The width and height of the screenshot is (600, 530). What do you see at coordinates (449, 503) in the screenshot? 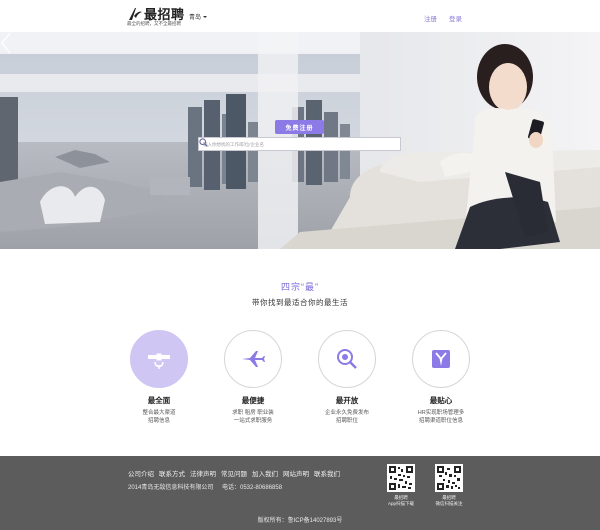
I see `qr-subtitle: 微信扫描关注` at bounding box center [449, 503].